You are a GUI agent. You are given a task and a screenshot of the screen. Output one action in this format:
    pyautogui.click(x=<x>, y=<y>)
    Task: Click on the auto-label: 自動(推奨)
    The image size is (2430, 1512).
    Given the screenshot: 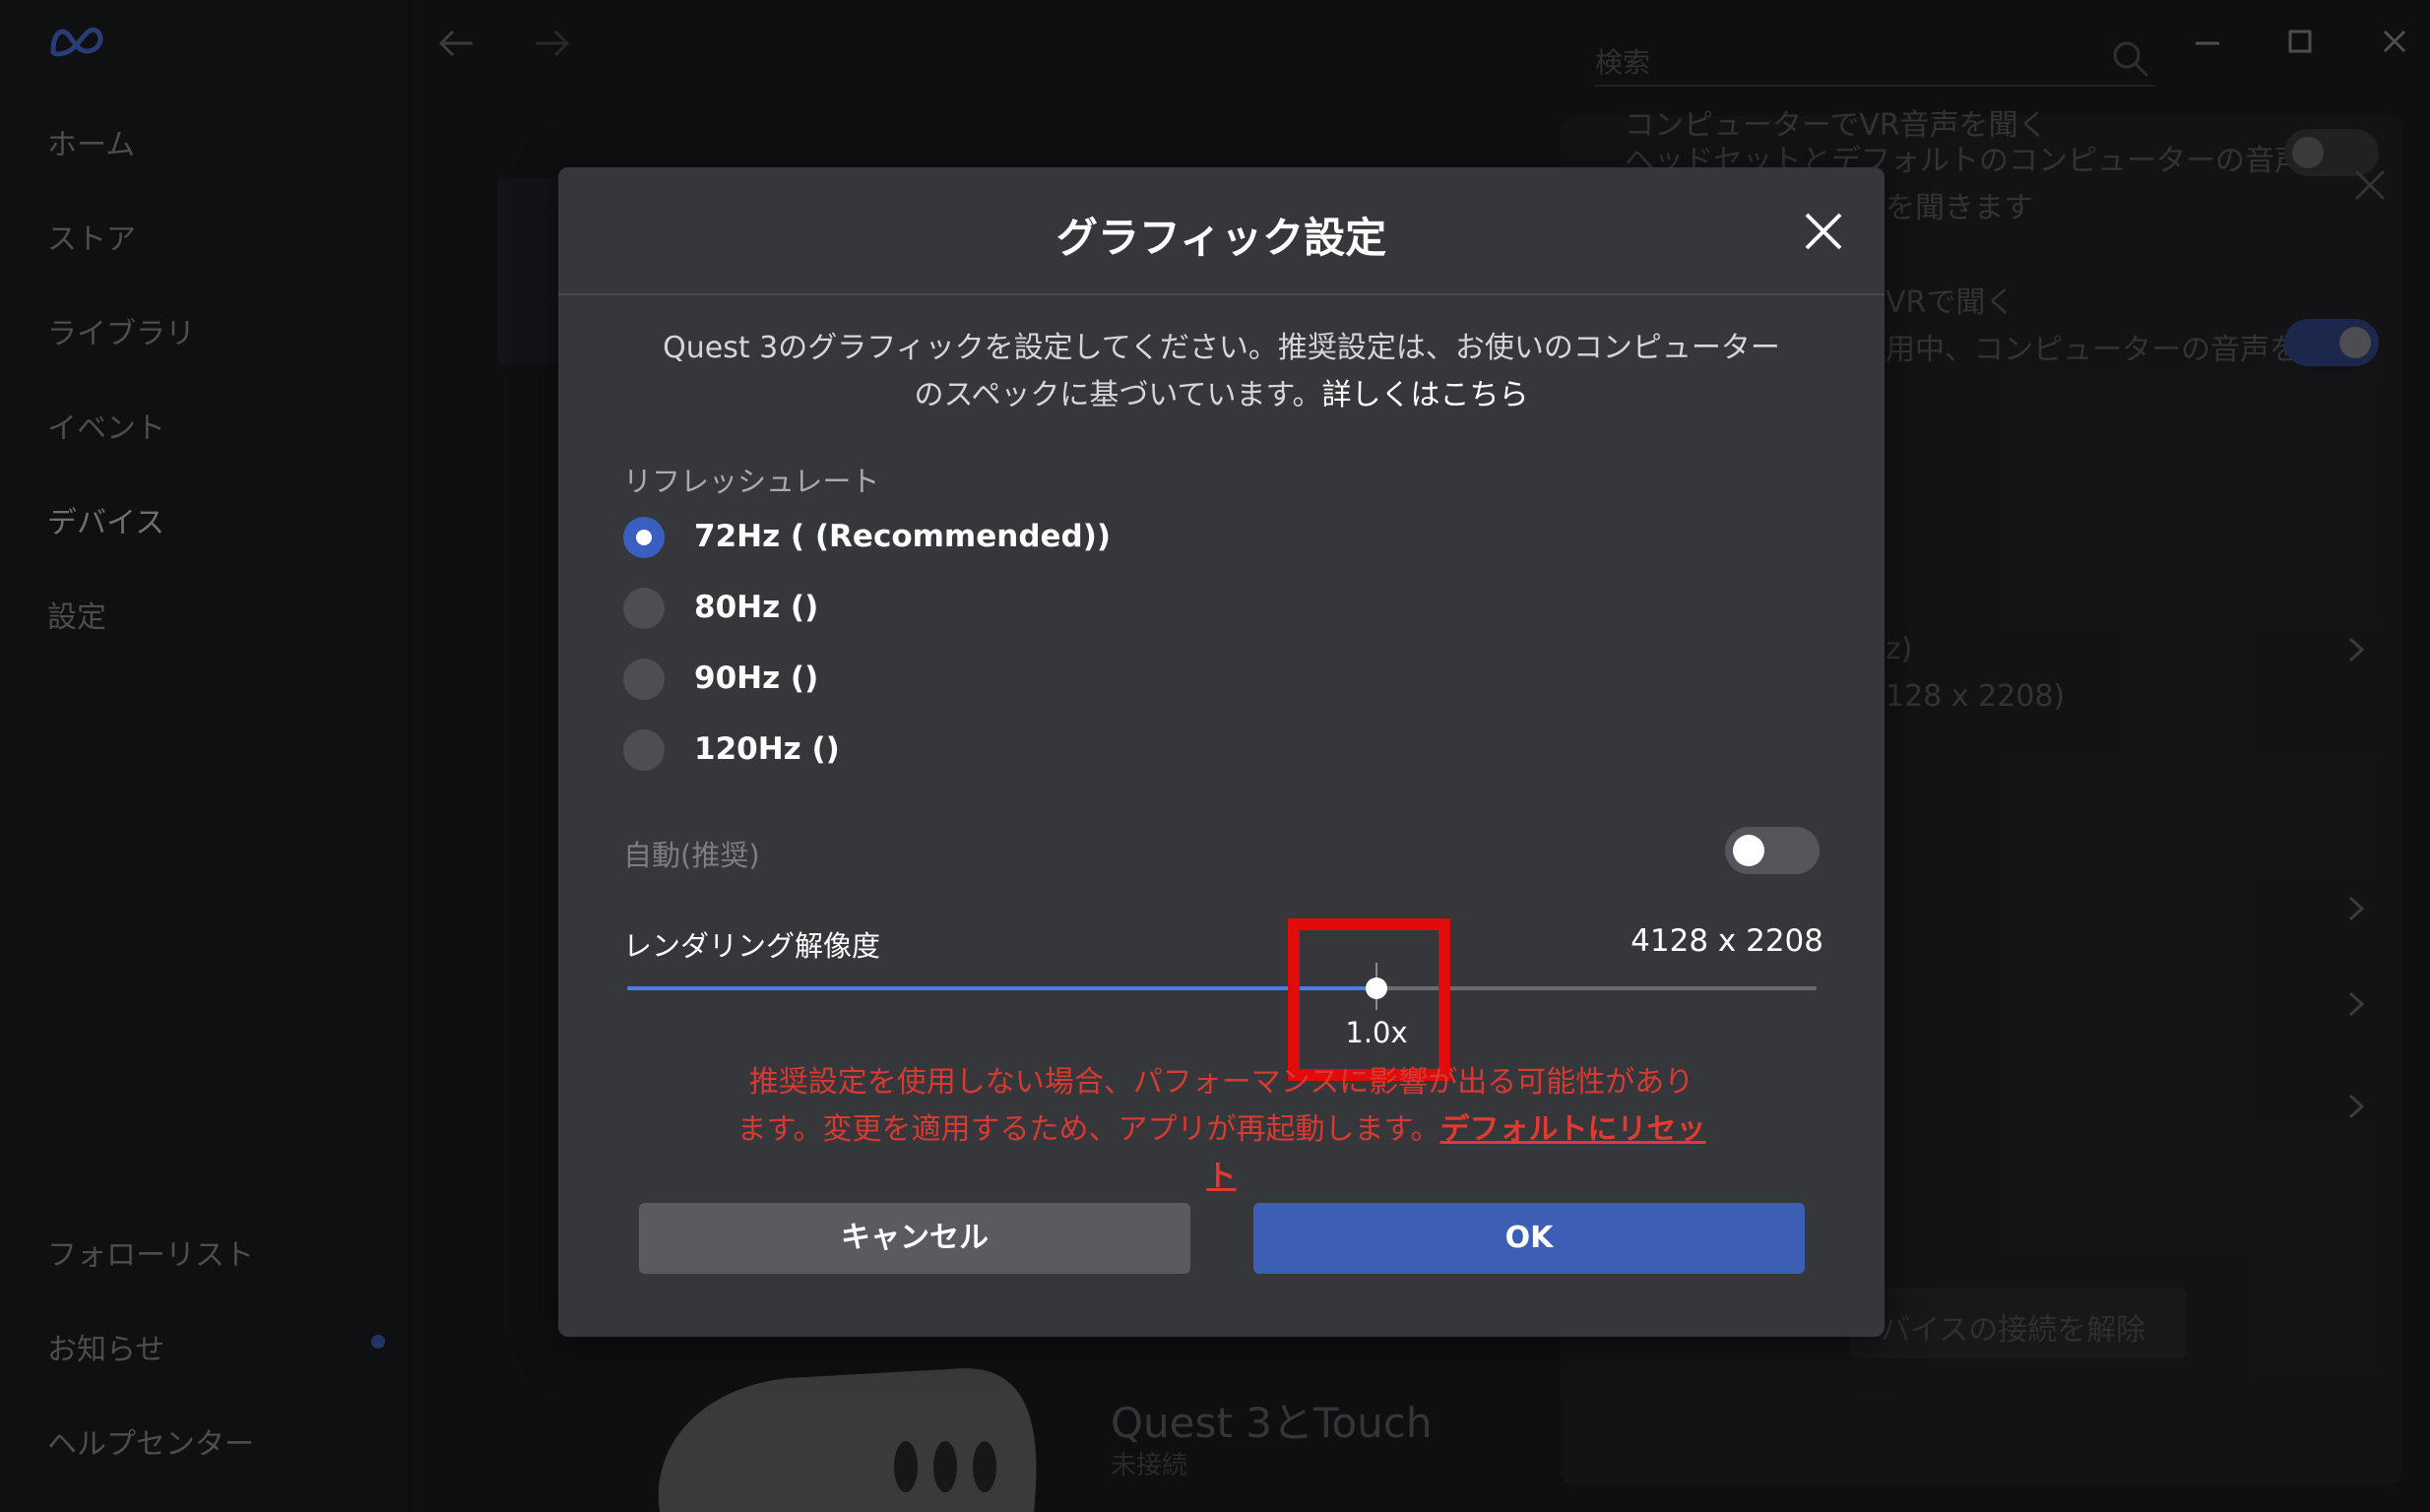 What is the action you would take?
    pyautogui.click(x=691, y=855)
    